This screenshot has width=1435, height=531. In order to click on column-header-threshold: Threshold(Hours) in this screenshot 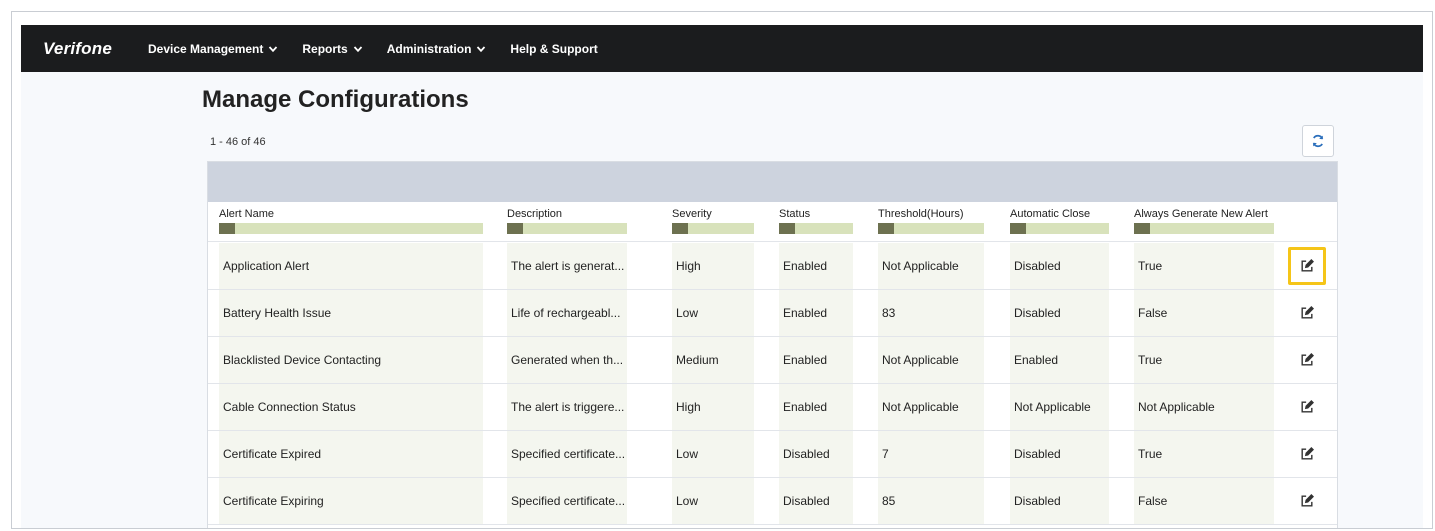, I will do `click(931, 221)`.